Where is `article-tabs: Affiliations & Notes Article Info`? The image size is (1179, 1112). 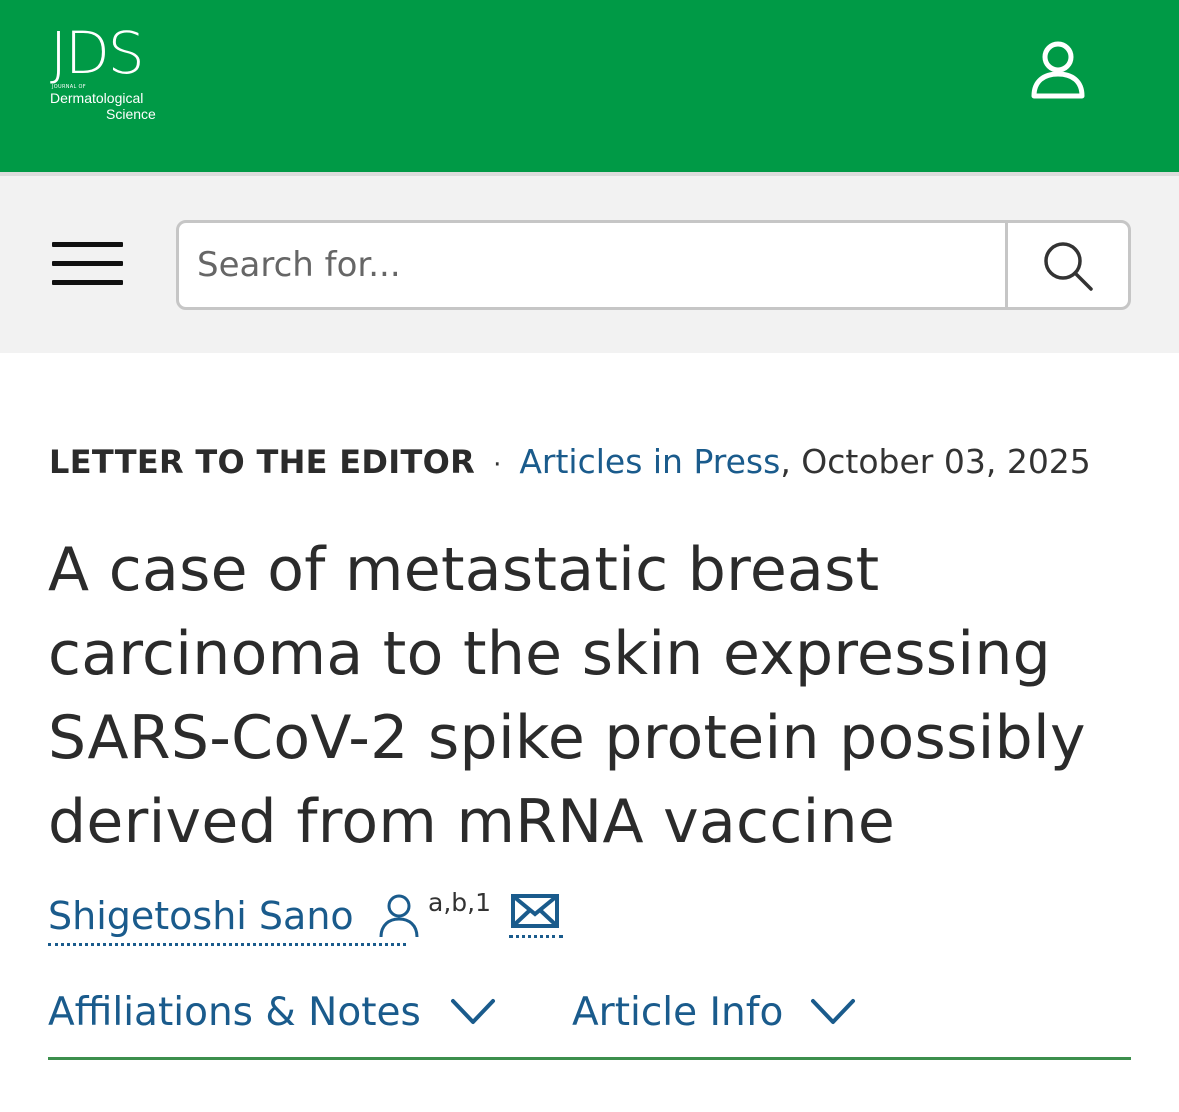
article-tabs: Affiliations & Notes Article Info is located at coordinates (589, 1022).